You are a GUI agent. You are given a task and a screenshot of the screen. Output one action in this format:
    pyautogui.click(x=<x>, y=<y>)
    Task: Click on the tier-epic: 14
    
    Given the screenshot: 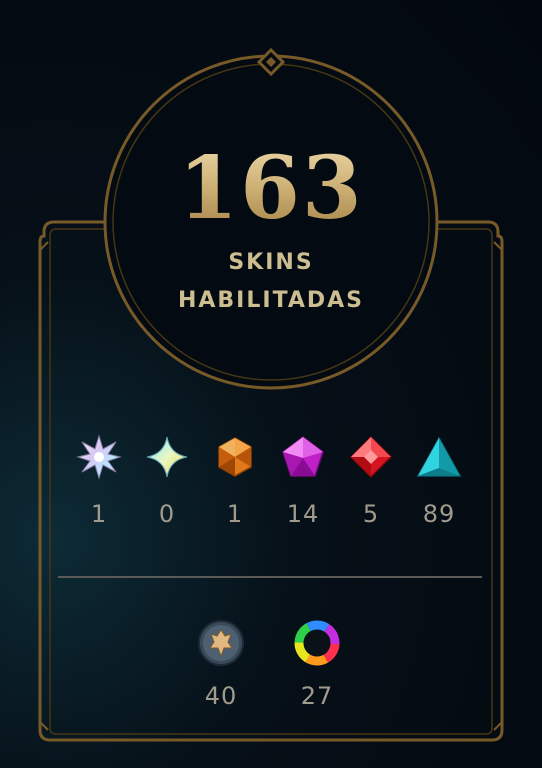 What is the action you would take?
    pyautogui.click(x=303, y=481)
    